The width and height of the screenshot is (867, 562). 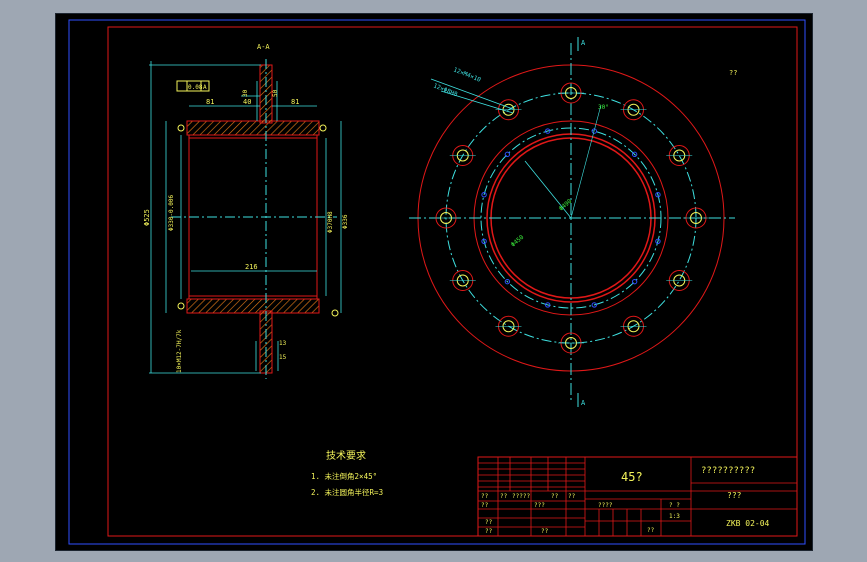 I want to click on dim-length: 216, so click(x=251, y=267).